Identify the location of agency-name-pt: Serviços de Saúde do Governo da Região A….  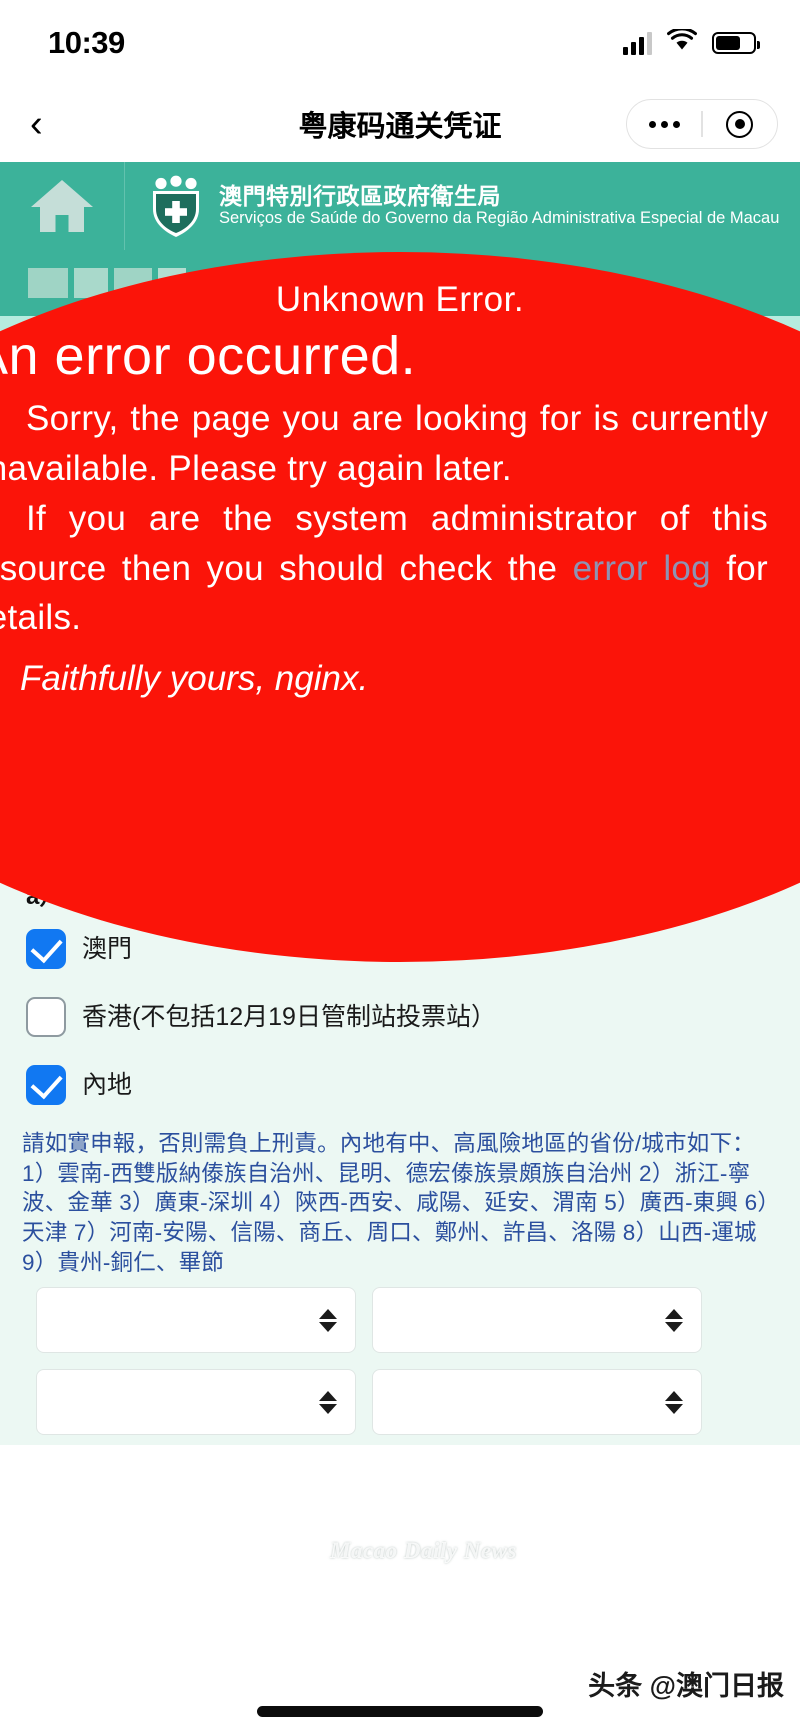
(499, 218).